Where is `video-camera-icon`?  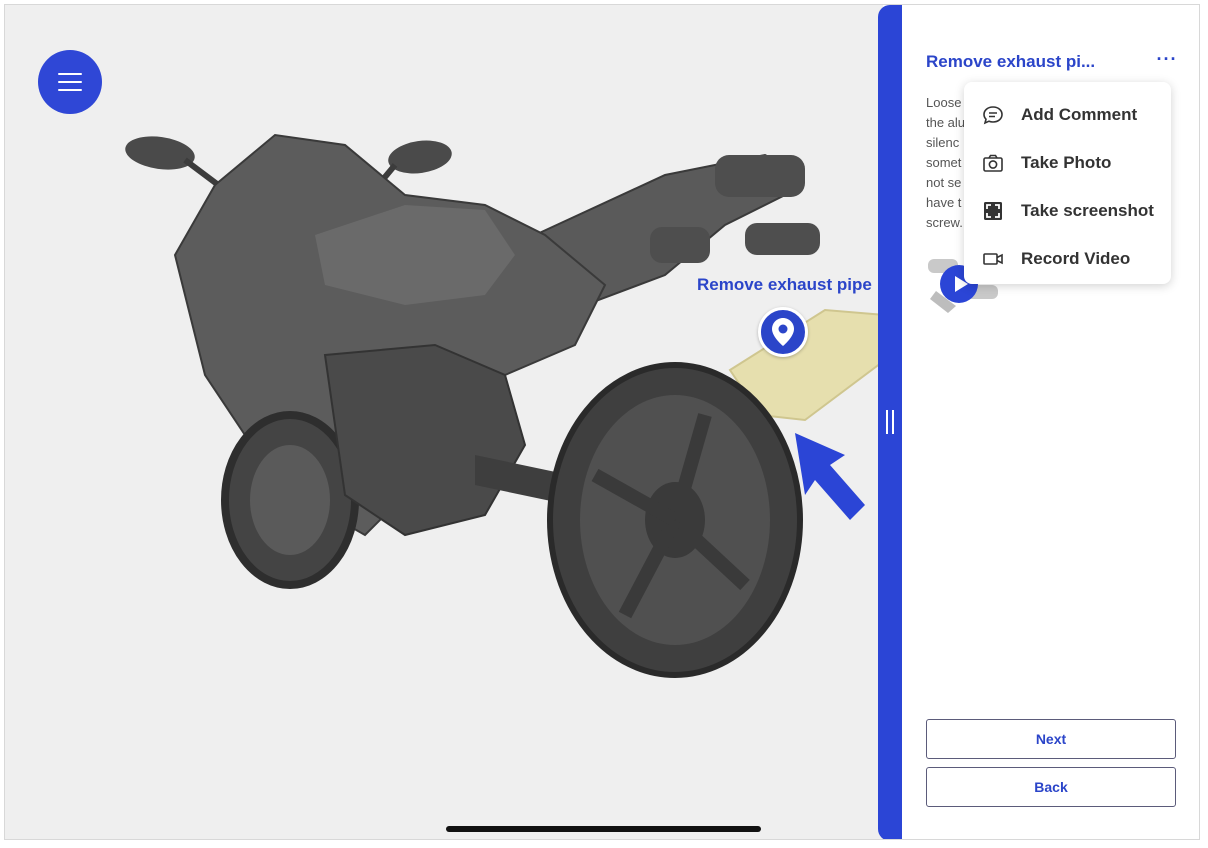
video-camera-icon is located at coordinates (993, 259).